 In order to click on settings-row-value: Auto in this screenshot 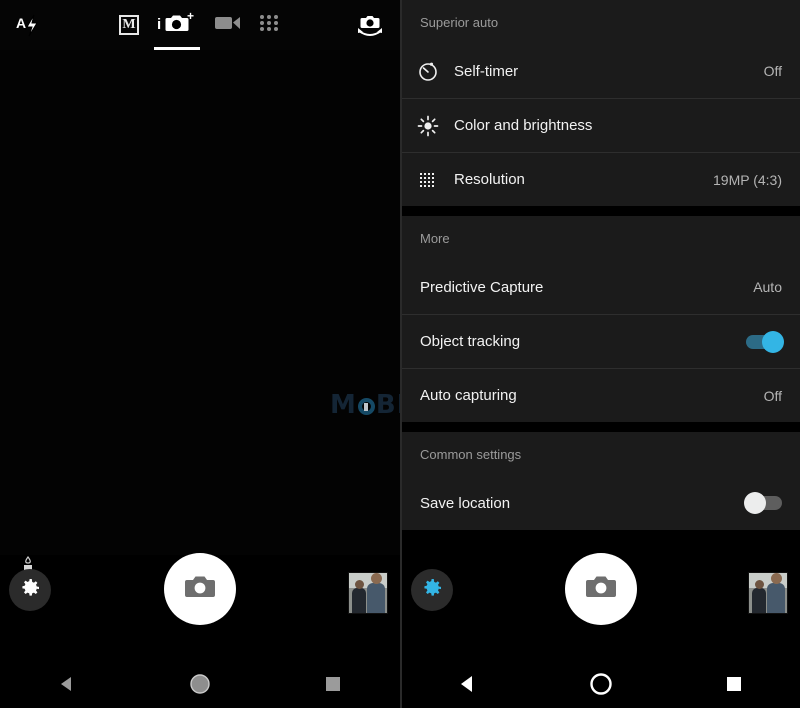, I will do `click(767, 287)`.